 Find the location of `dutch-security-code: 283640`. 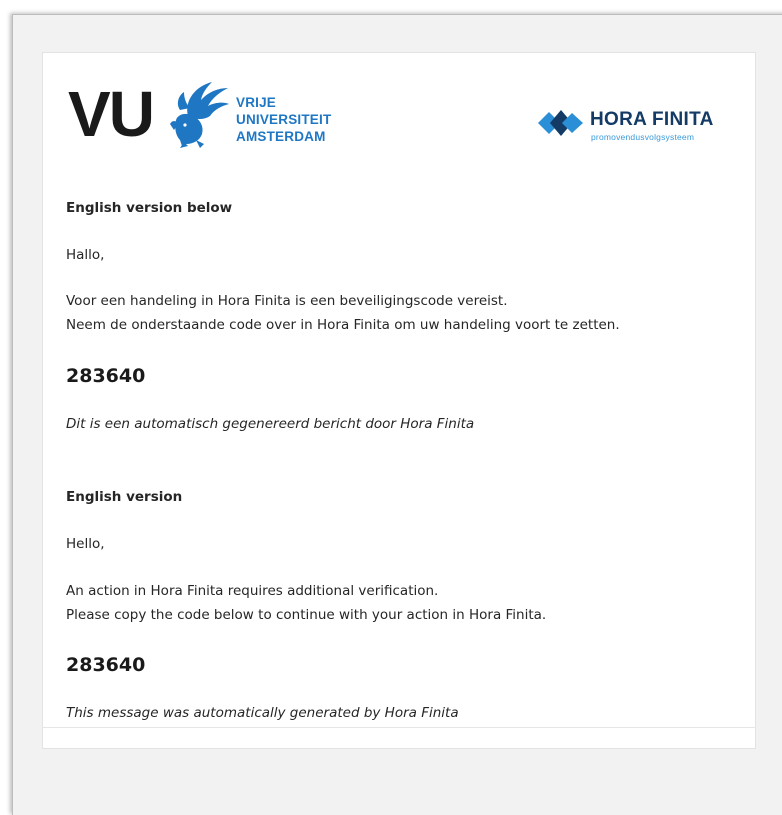

dutch-security-code: 283640 is located at coordinates (106, 376).